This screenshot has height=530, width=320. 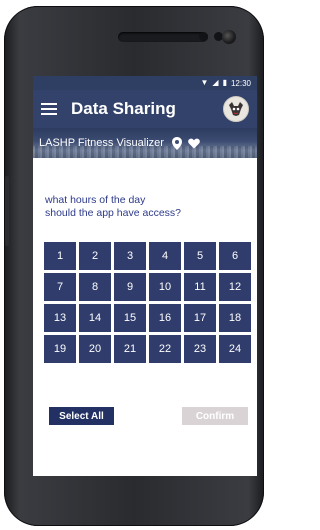 I want to click on hour-cell: 1, so click(x=60, y=256).